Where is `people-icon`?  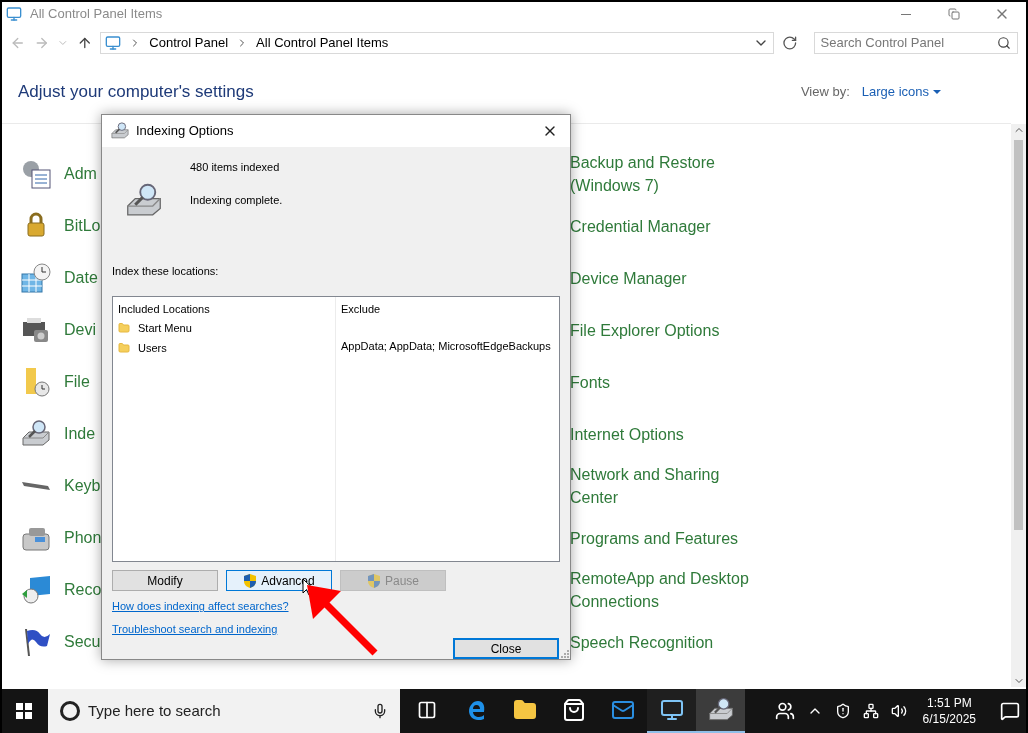
people-icon is located at coordinates (784, 711).